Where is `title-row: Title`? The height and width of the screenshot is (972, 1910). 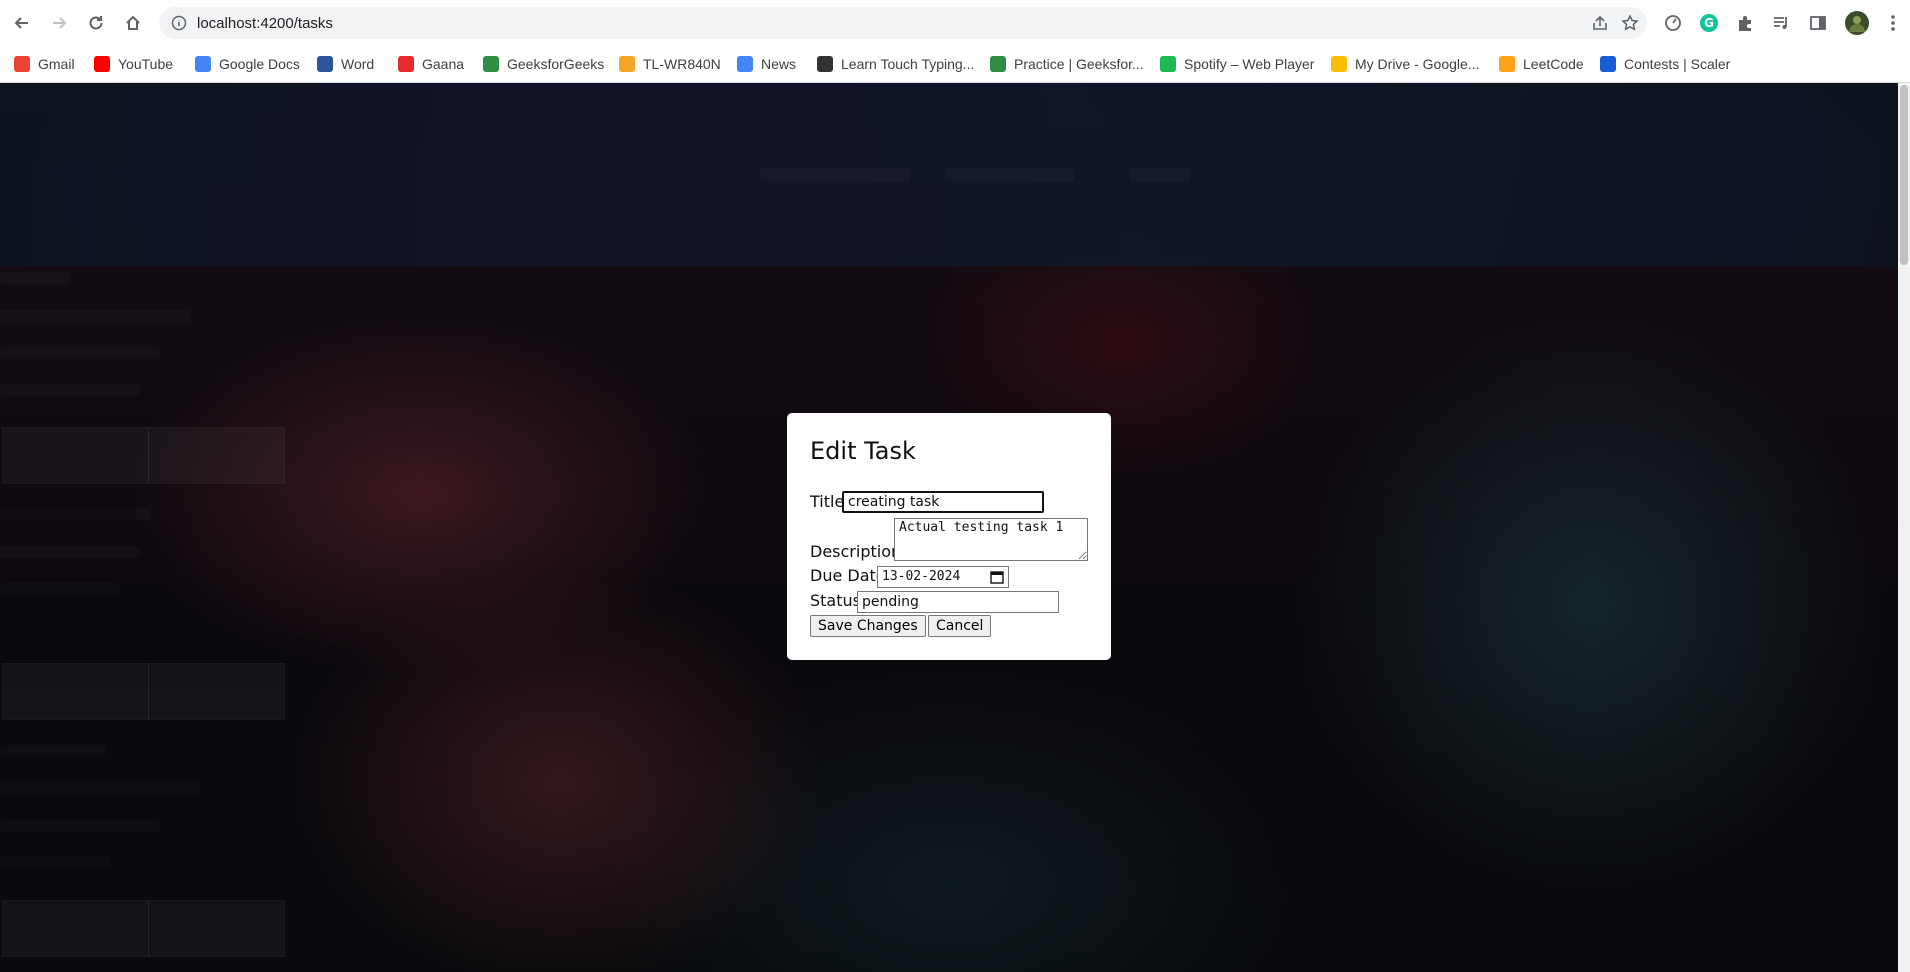 title-row: Title is located at coordinates (827, 501).